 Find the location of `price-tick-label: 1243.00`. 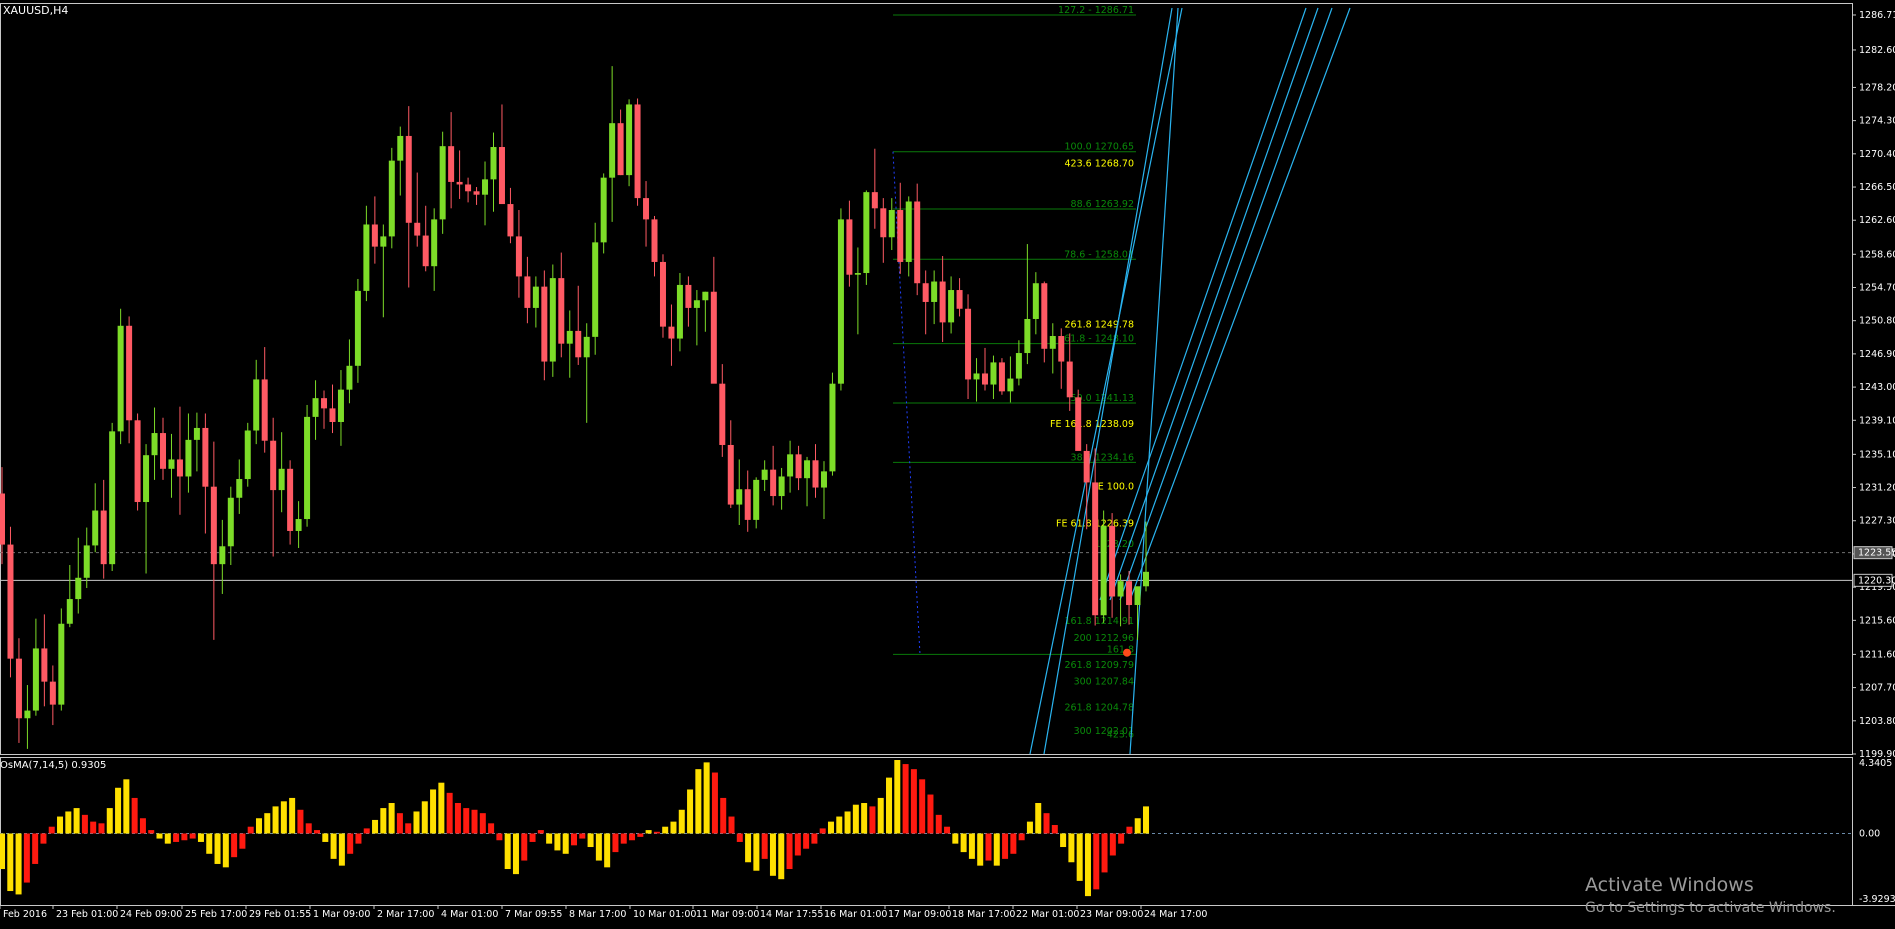

price-tick-label: 1243.00 is located at coordinates (1877, 387).